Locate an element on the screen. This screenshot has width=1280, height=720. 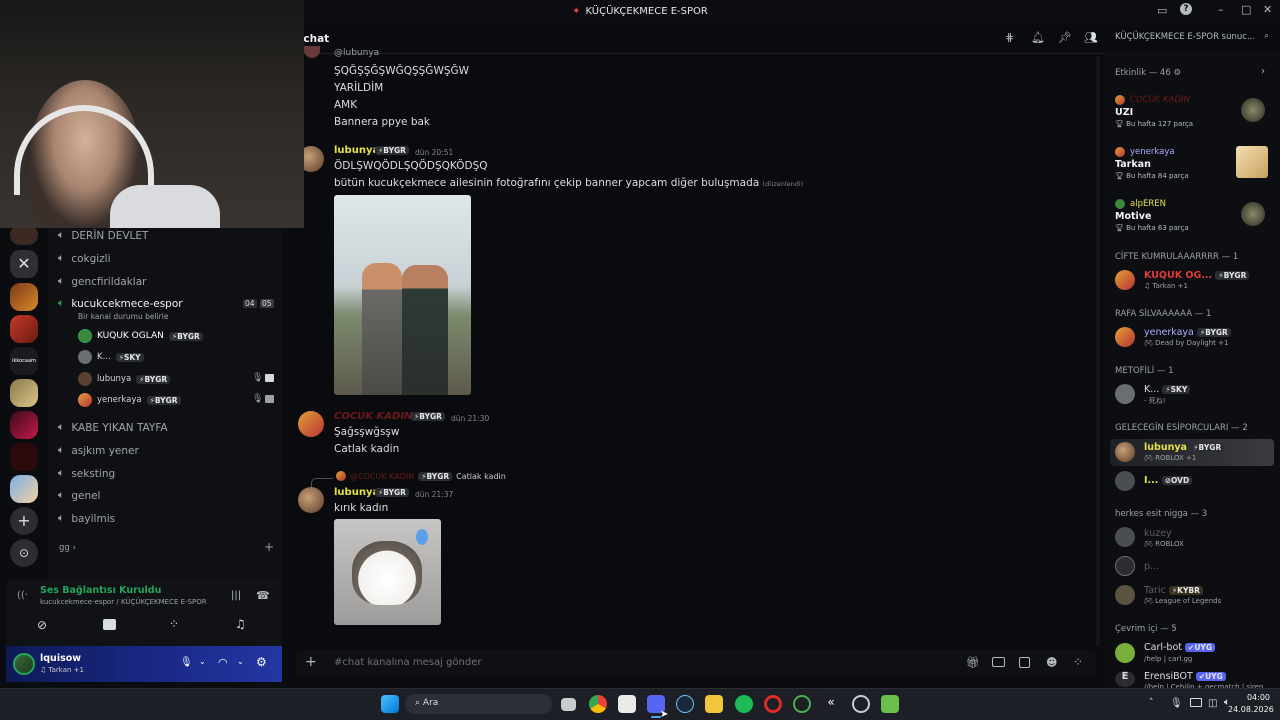
network-tray-icon: ◫ is located at coordinates (1212, 703).